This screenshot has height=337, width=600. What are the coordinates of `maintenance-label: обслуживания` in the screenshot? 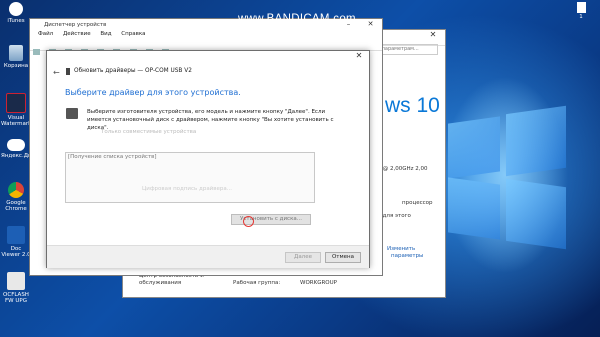 It's located at (160, 283).